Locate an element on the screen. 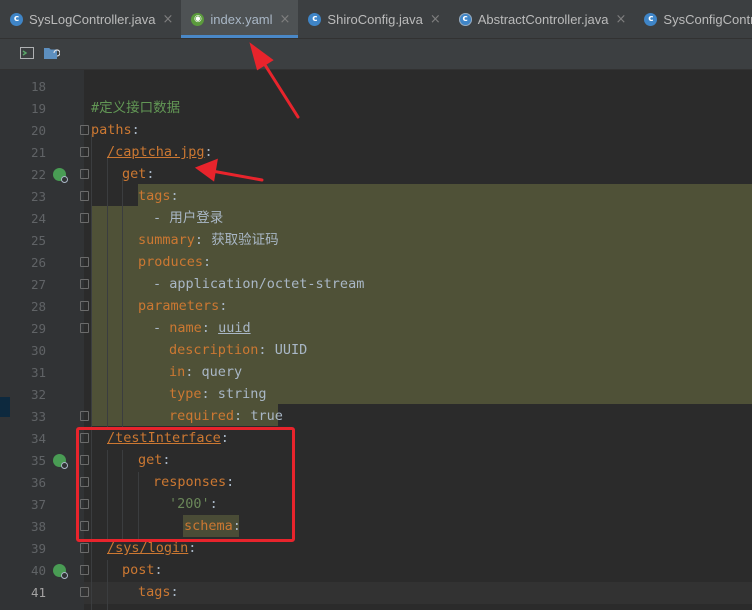 The width and height of the screenshot is (752, 610). arrow-to-tab is located at coordinates (279, 87).